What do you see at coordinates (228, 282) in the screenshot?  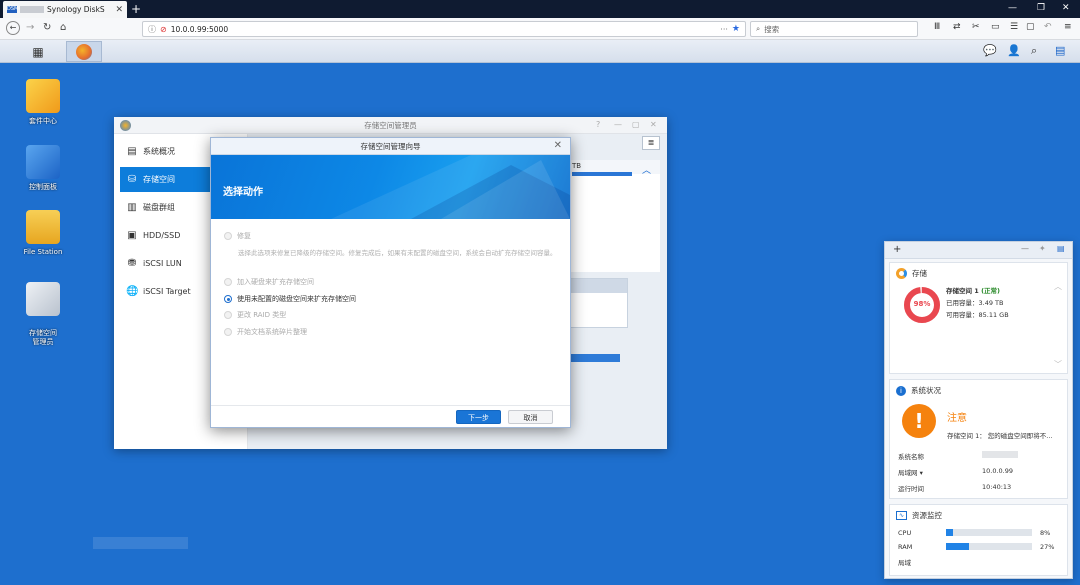 I see `radio-add-disk` at bounding box center [228, 282].